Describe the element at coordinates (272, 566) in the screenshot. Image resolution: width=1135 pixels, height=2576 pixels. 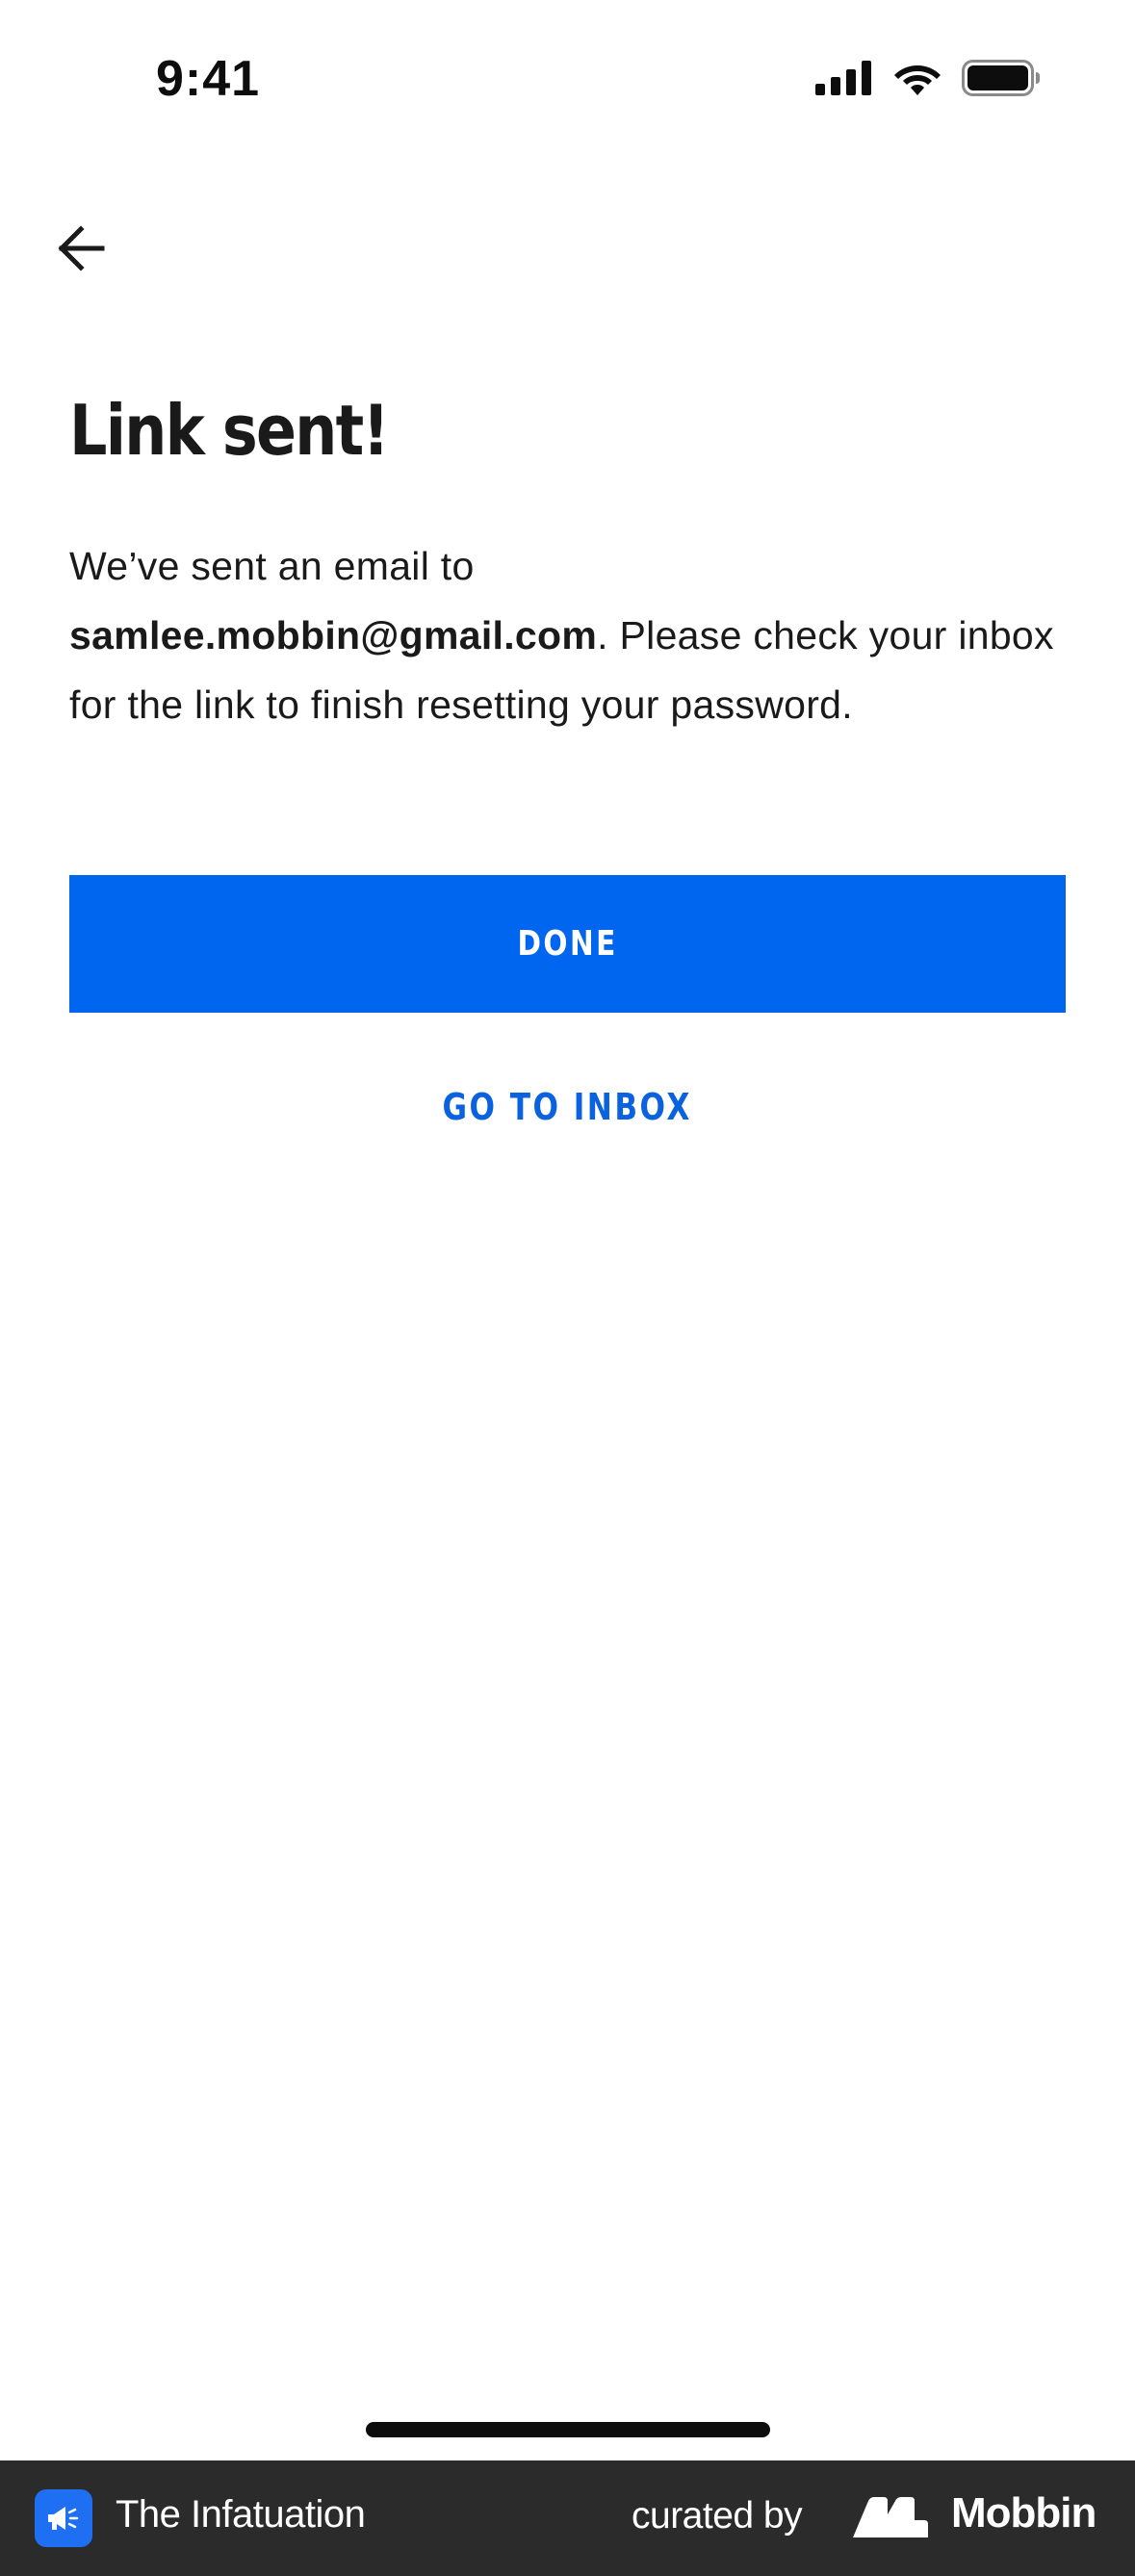
I see `message-prefix: We’ve sent an email to` at that location.